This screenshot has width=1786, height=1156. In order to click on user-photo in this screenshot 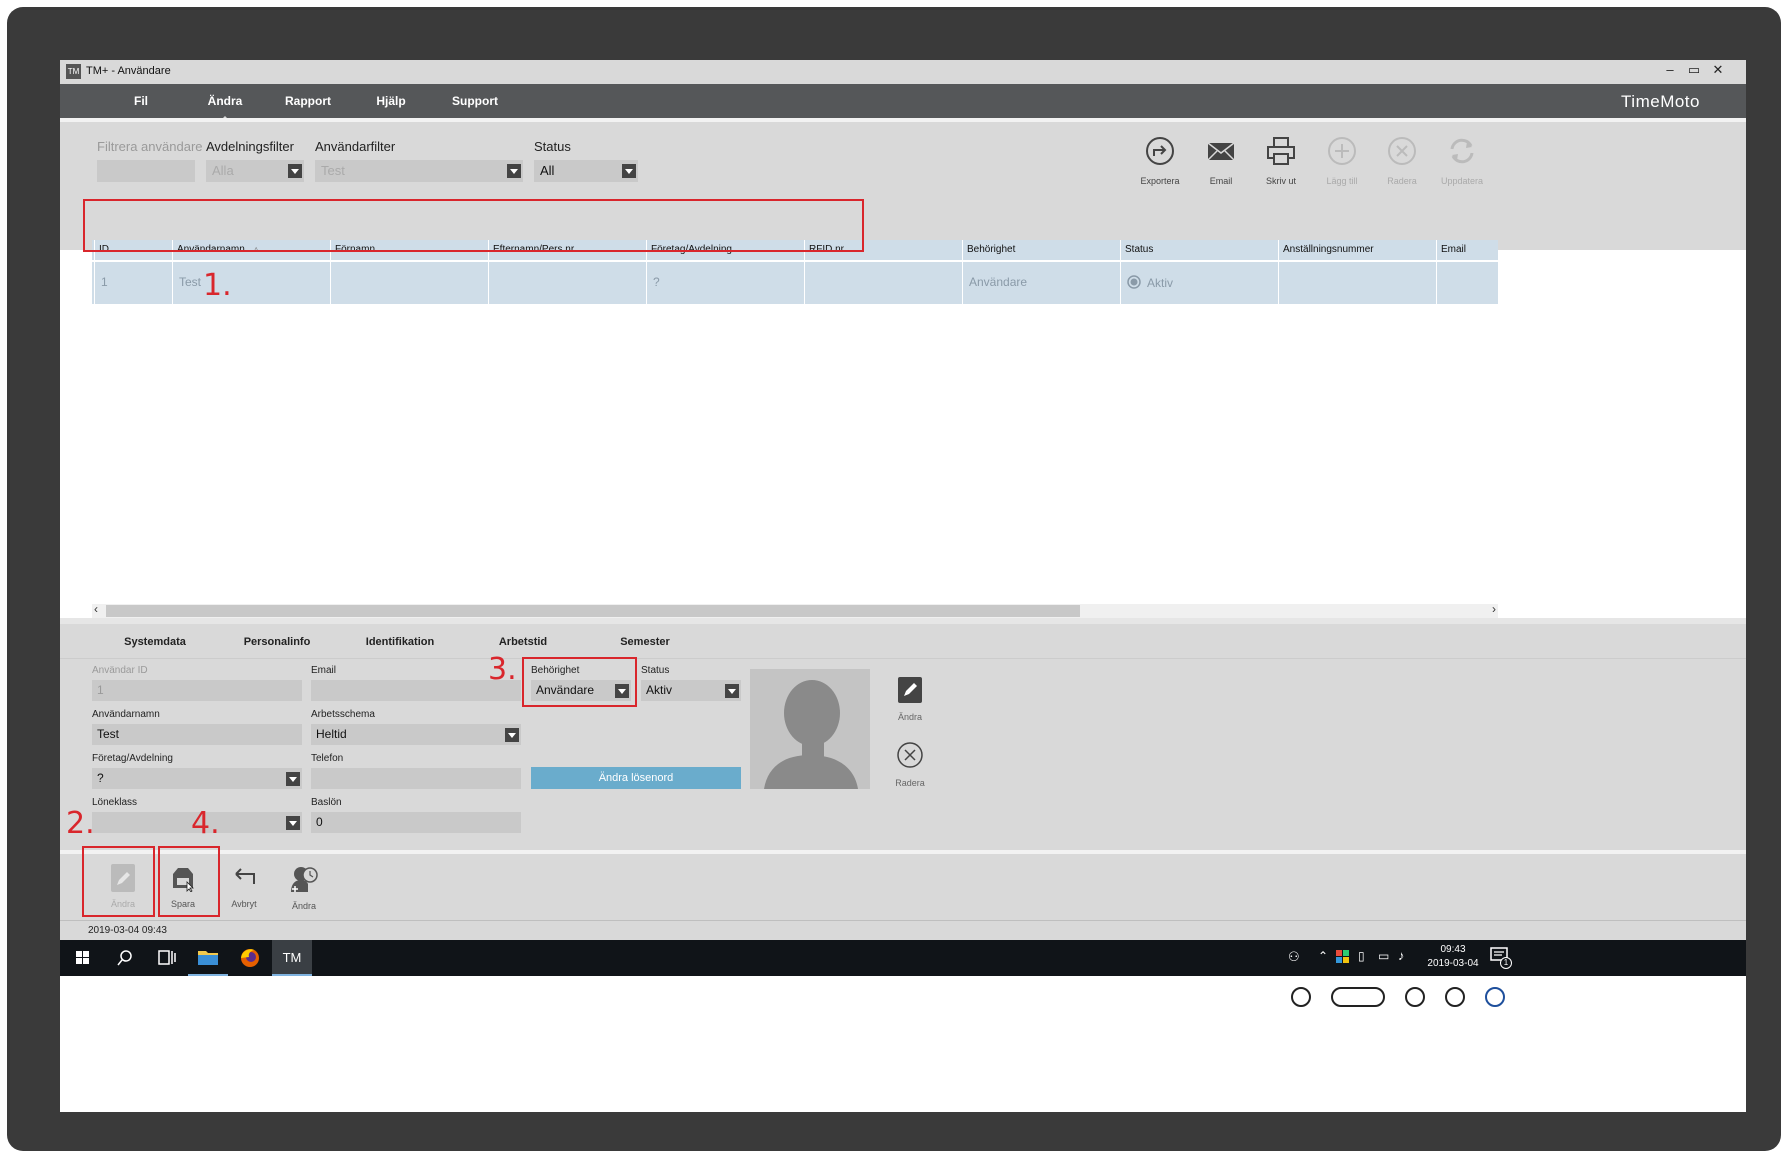, I will do `click(810, 729)`.